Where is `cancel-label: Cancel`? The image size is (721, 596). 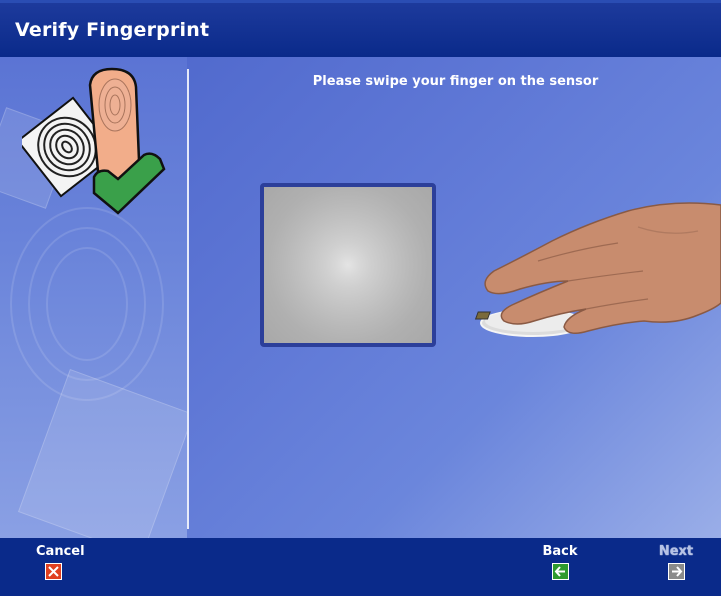
cancel-label: Cancel is located at coordinates (60, 551).